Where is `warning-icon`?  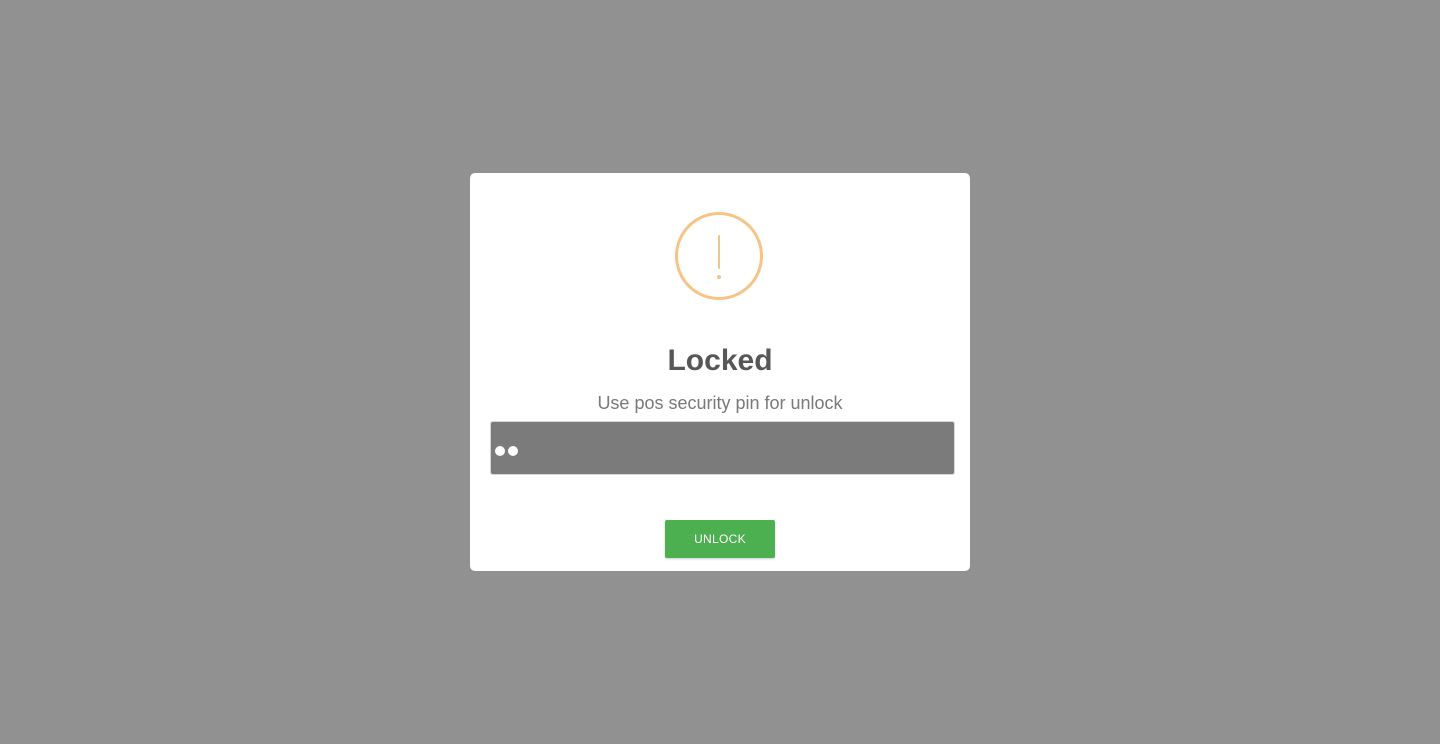
warning-icon is located at coordinates (719, 256).